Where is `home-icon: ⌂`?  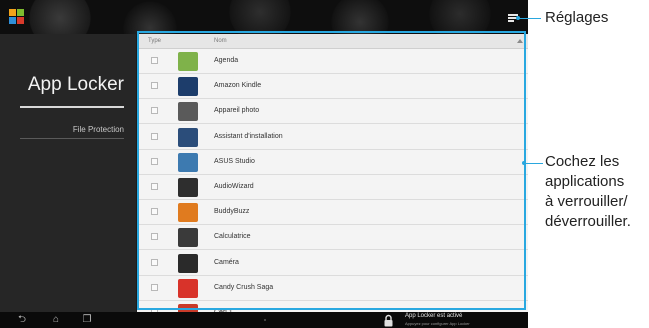 home-icon: ⌂ is located at coordinates (56, 320).